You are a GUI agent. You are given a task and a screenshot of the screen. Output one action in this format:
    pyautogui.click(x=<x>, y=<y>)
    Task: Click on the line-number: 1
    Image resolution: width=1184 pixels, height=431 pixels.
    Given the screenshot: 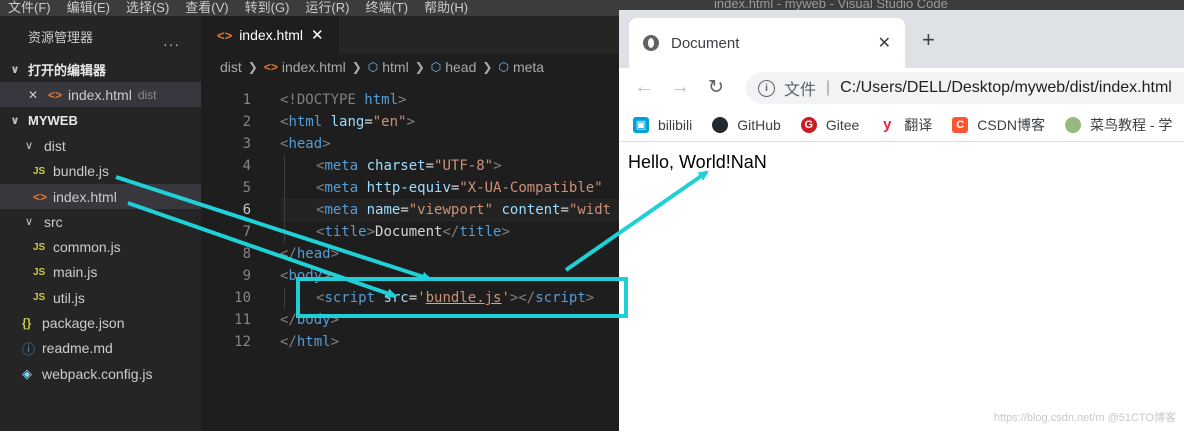 What is the action you would take?
    pyautogui.click(x=246, y=100)
    